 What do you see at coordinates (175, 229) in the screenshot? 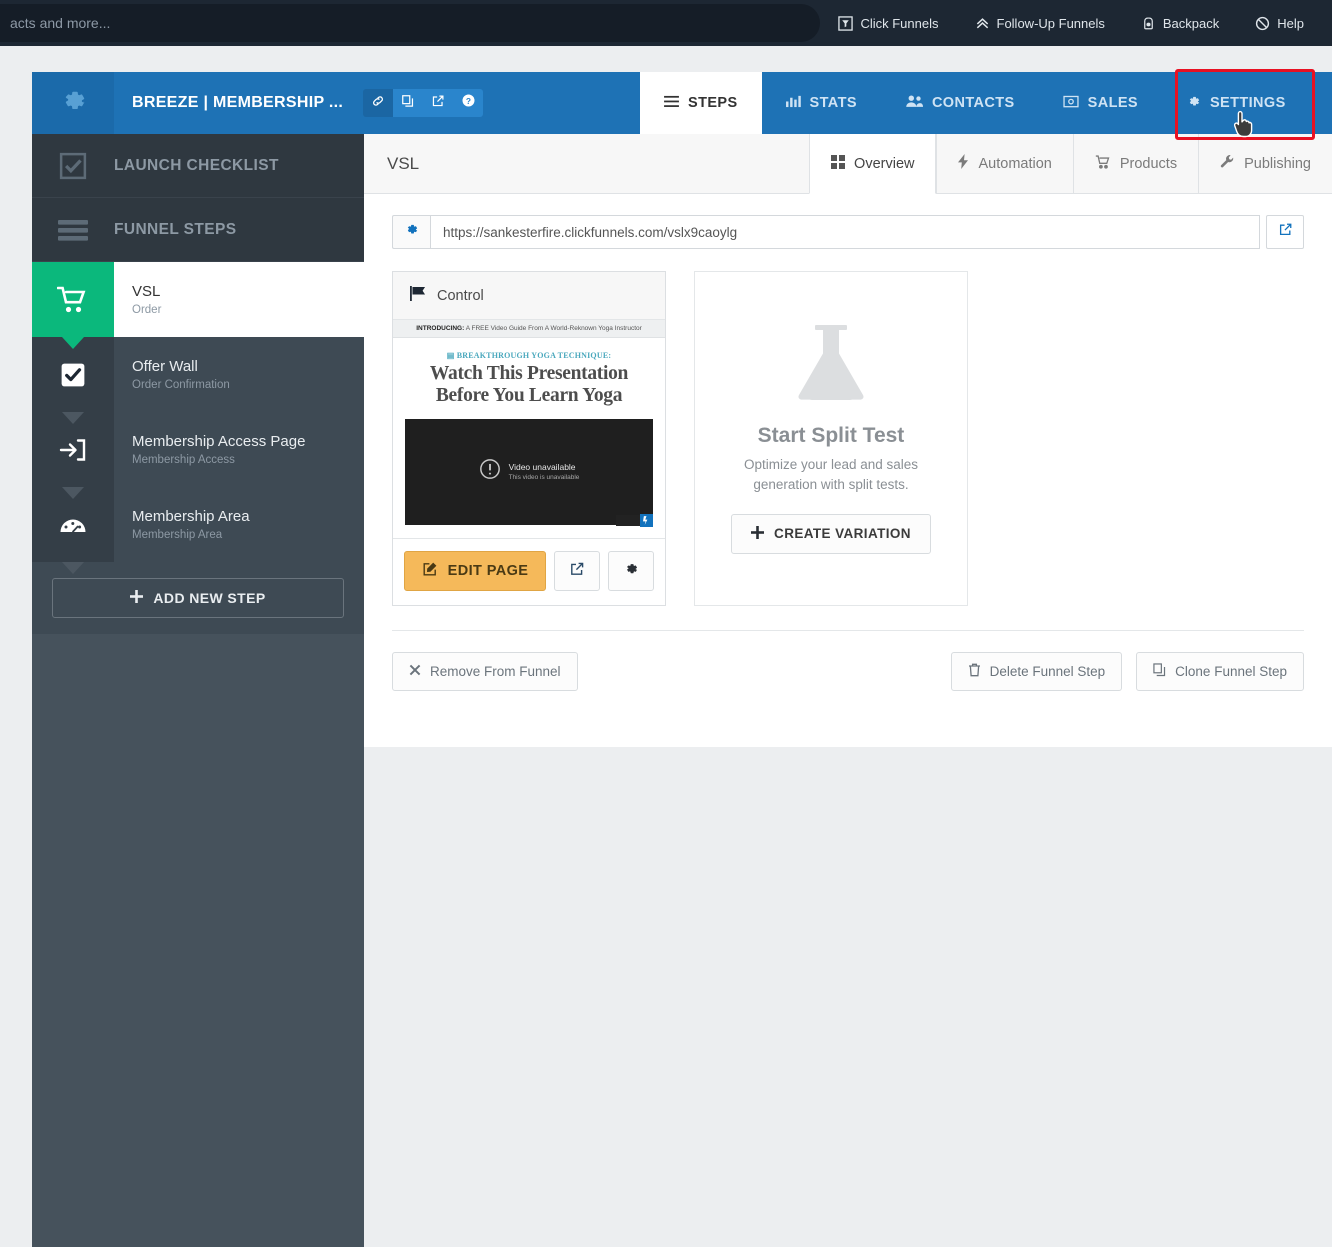
I see `funnel-steps-label: FUNNEL STEPS` at bounding box center [175, 229].